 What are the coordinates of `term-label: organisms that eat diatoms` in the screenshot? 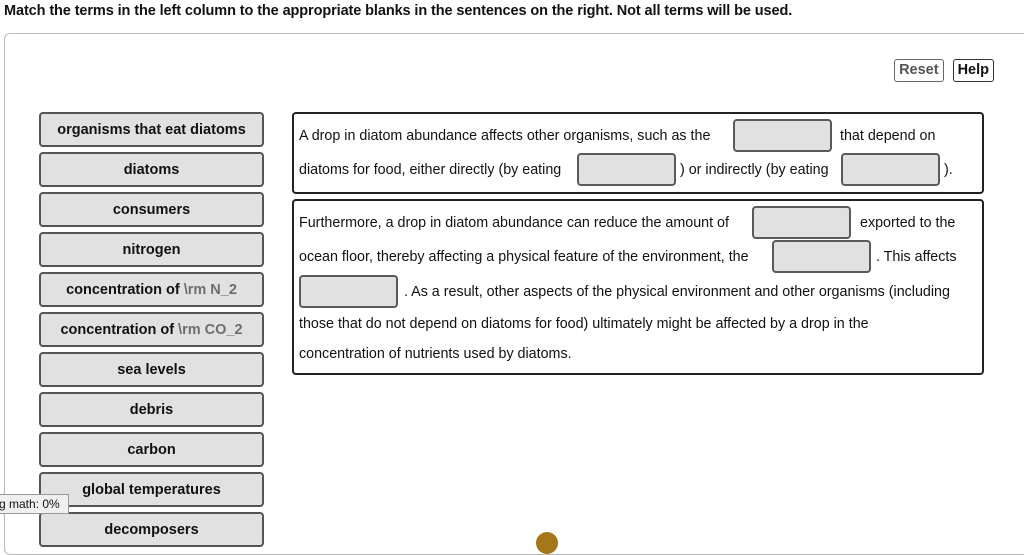 It's located at (151, 129).